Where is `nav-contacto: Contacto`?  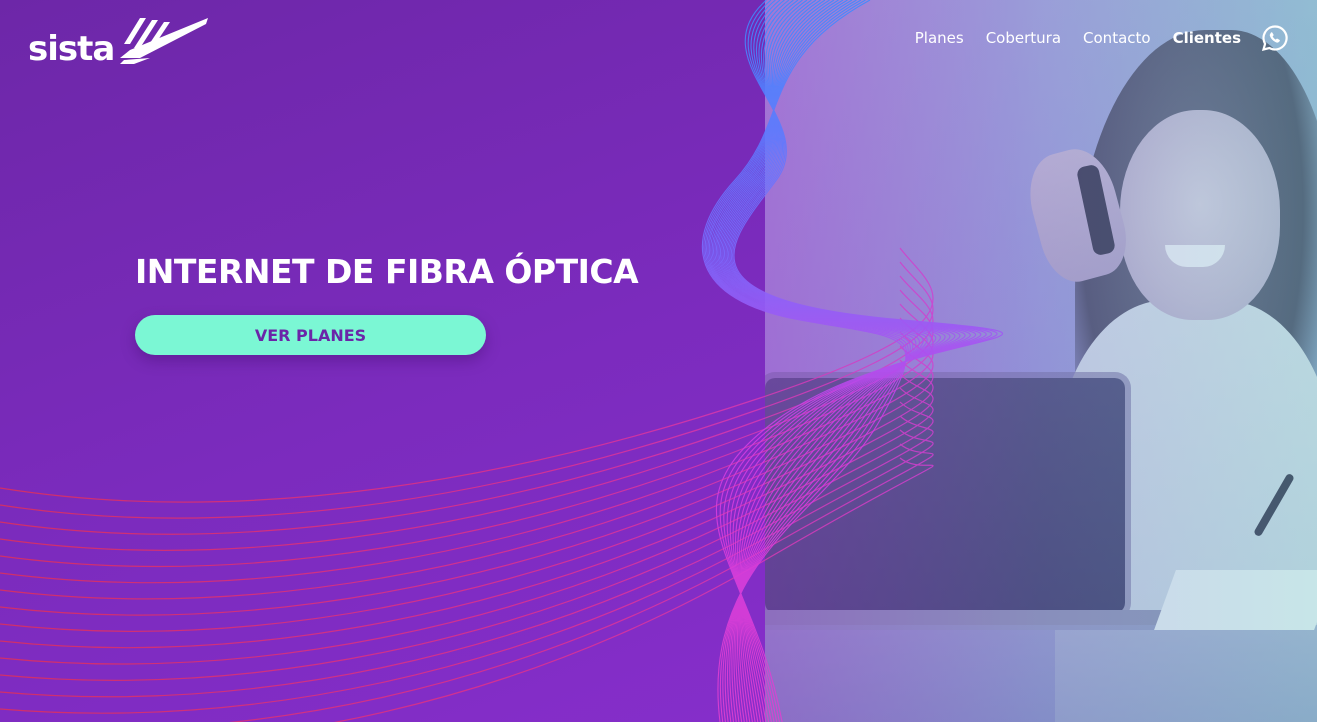 nav-contacto: Contacto is located at coordinates (1117, 38).